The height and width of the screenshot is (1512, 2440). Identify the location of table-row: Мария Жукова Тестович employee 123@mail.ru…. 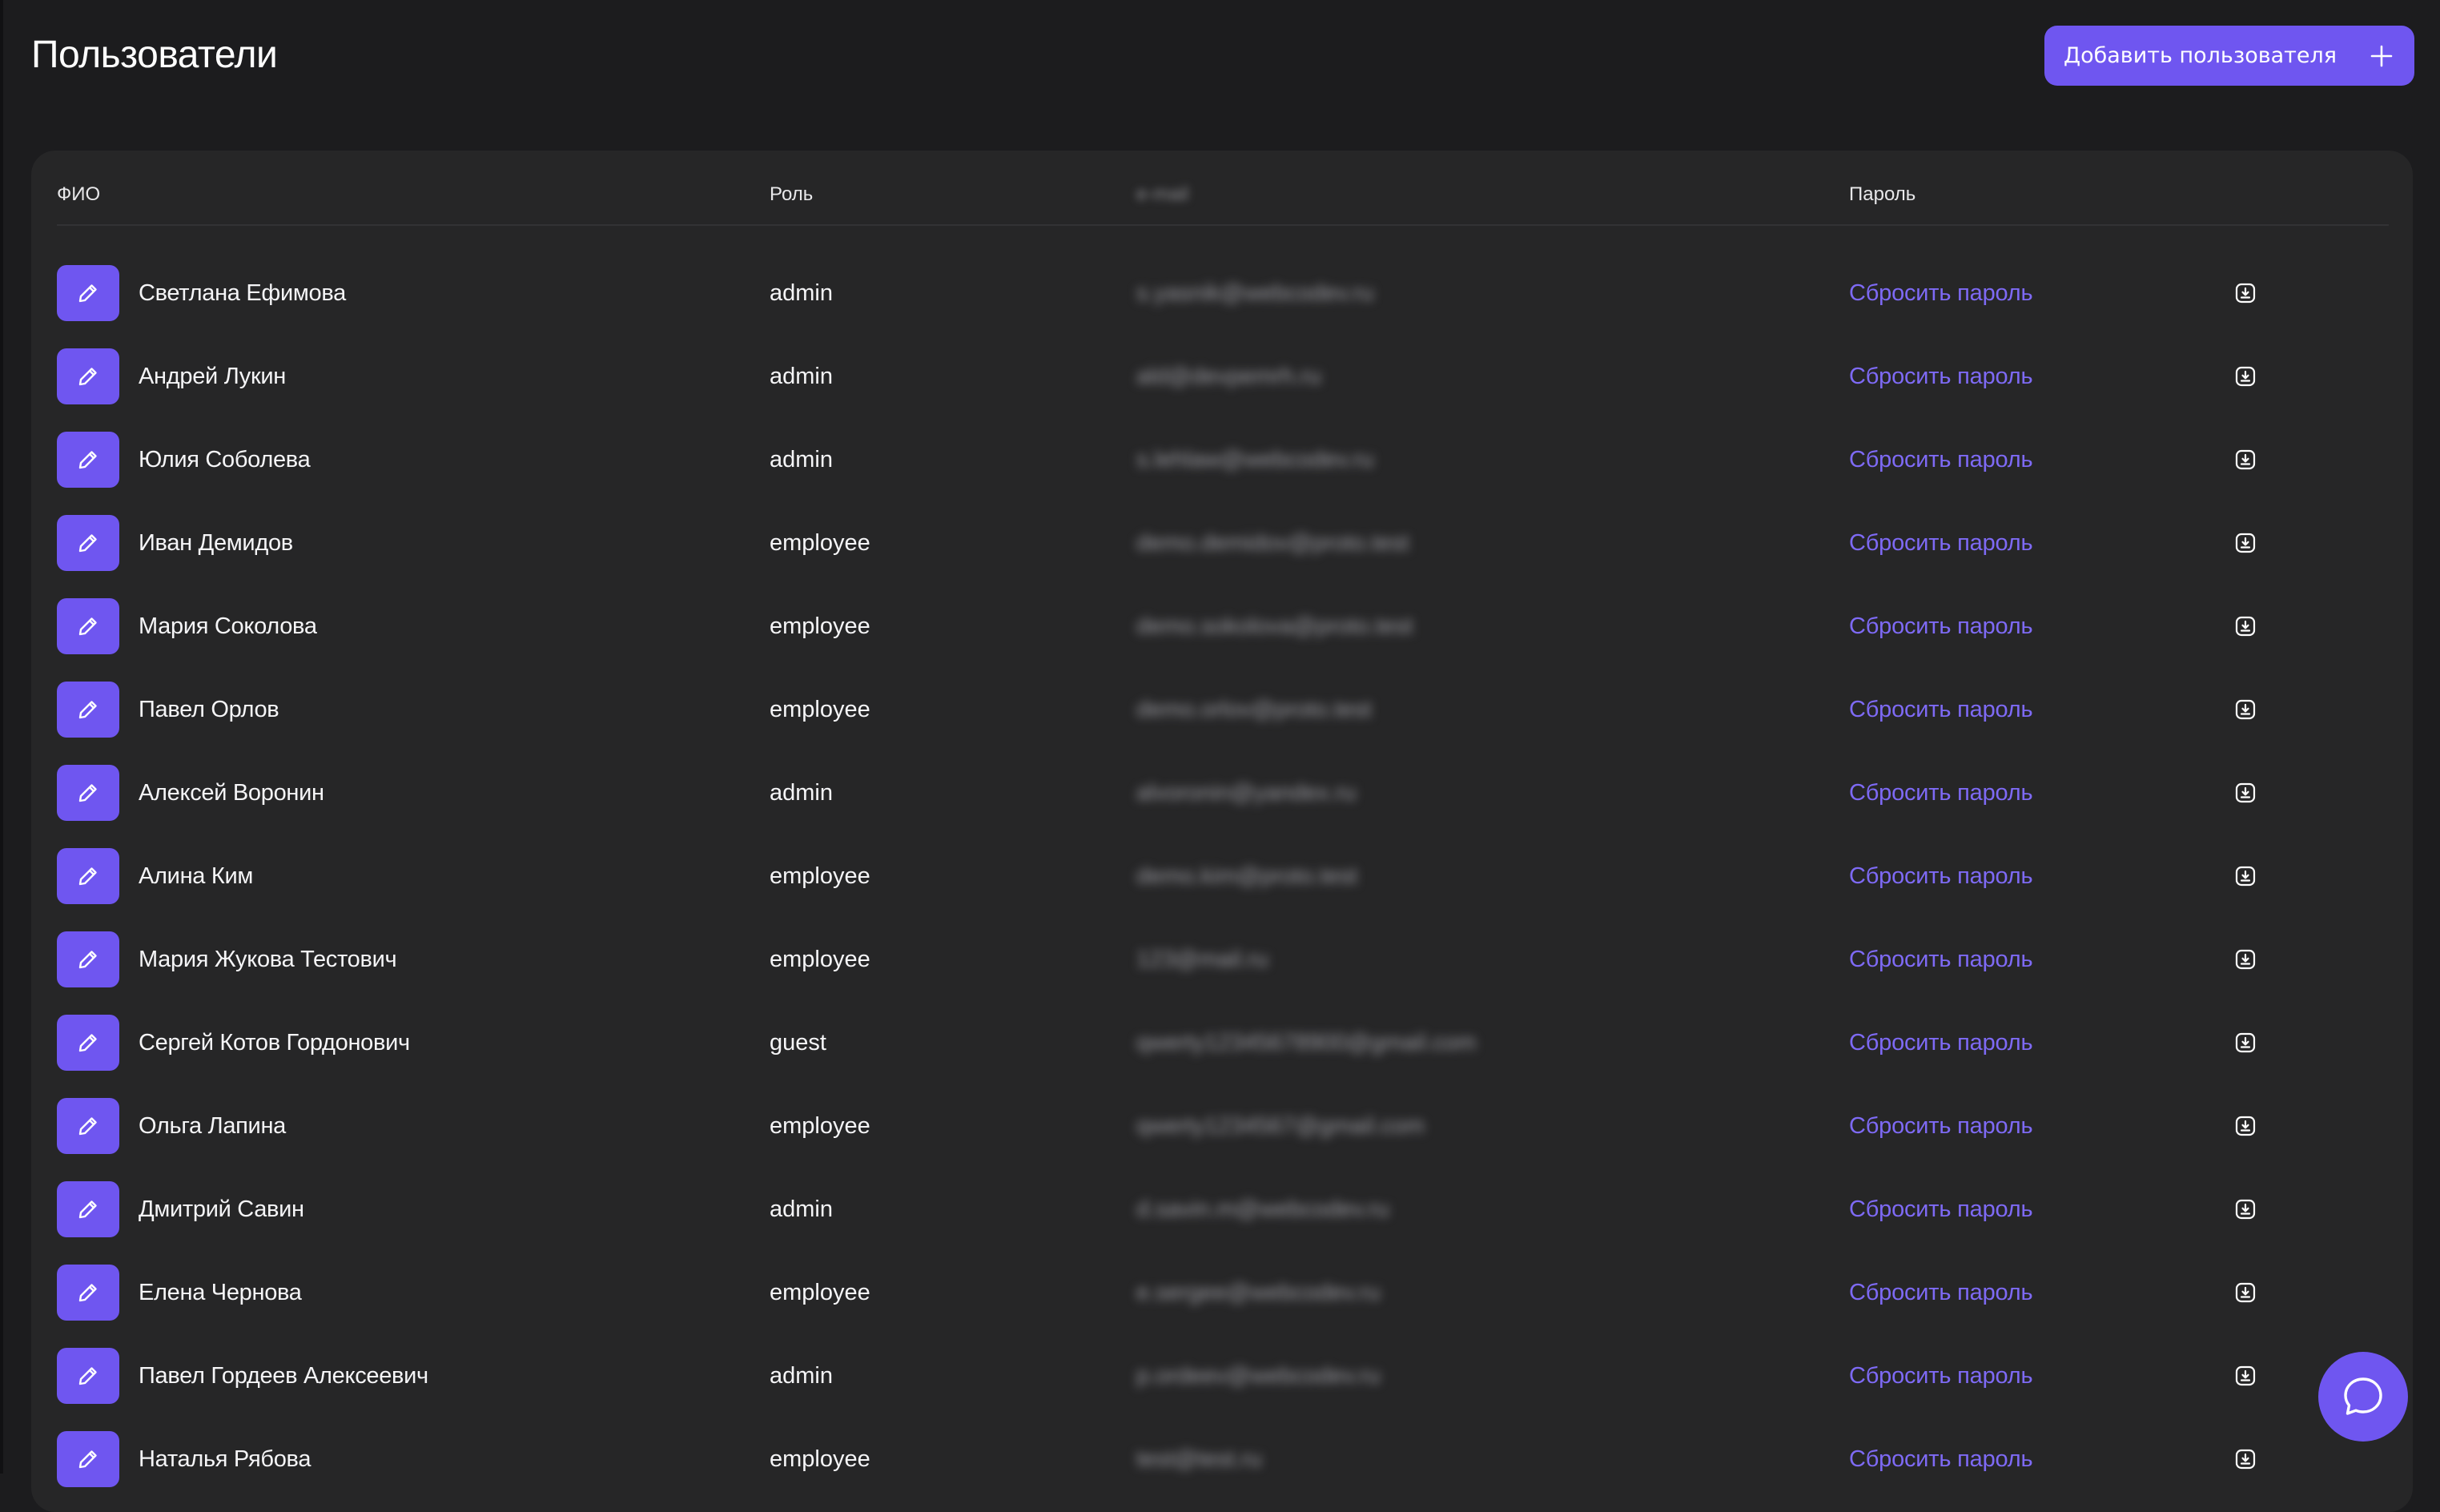
(1223, 959).